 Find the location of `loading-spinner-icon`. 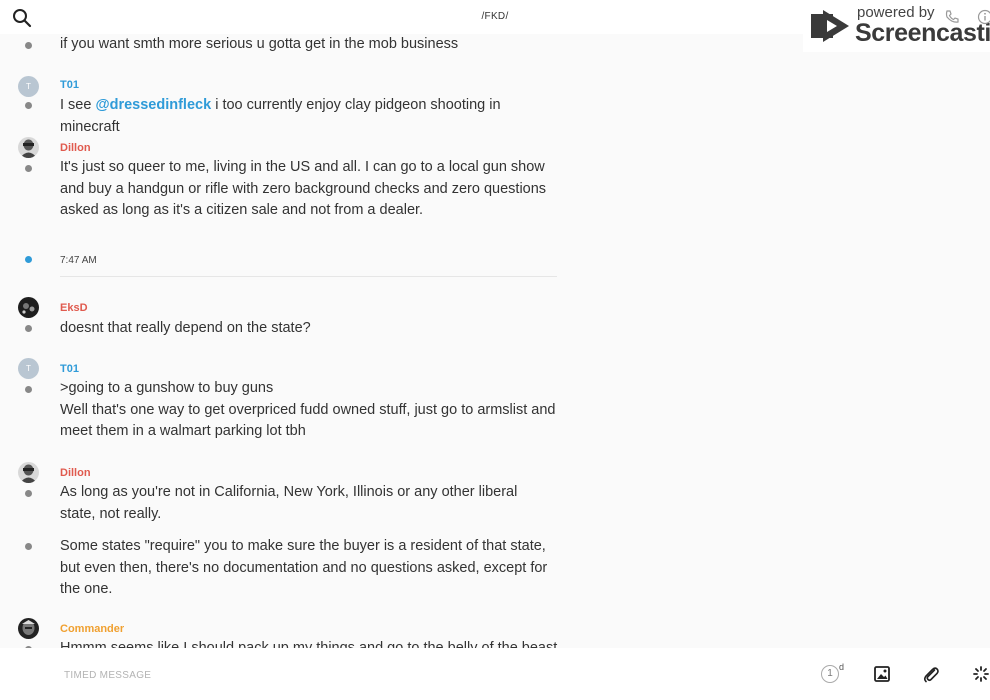

loading-spinner-icon is located at coordinates (981, 674).